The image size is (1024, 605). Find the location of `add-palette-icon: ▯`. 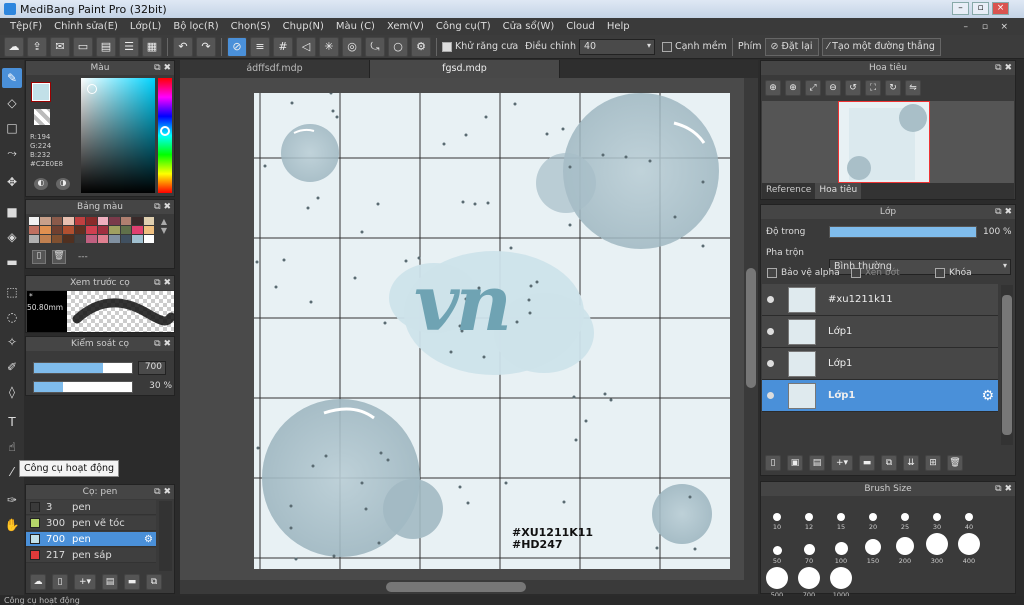

add-palette-icon: ▯ is located at coordinates (39, 257).